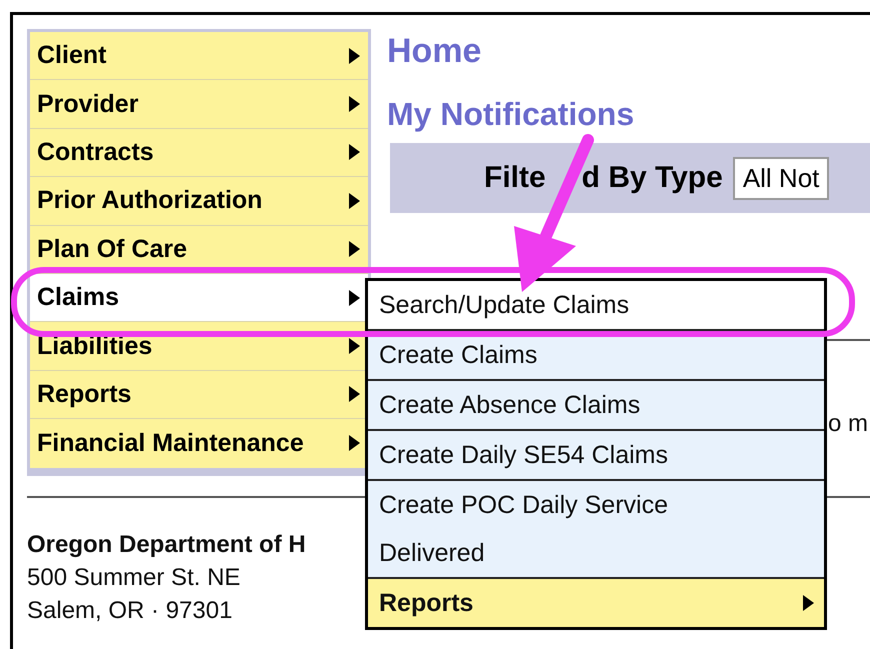  Describe the element at coordinates (199, 201) in the screenshot. I see `menu-item: Prior Authorization` at that location.